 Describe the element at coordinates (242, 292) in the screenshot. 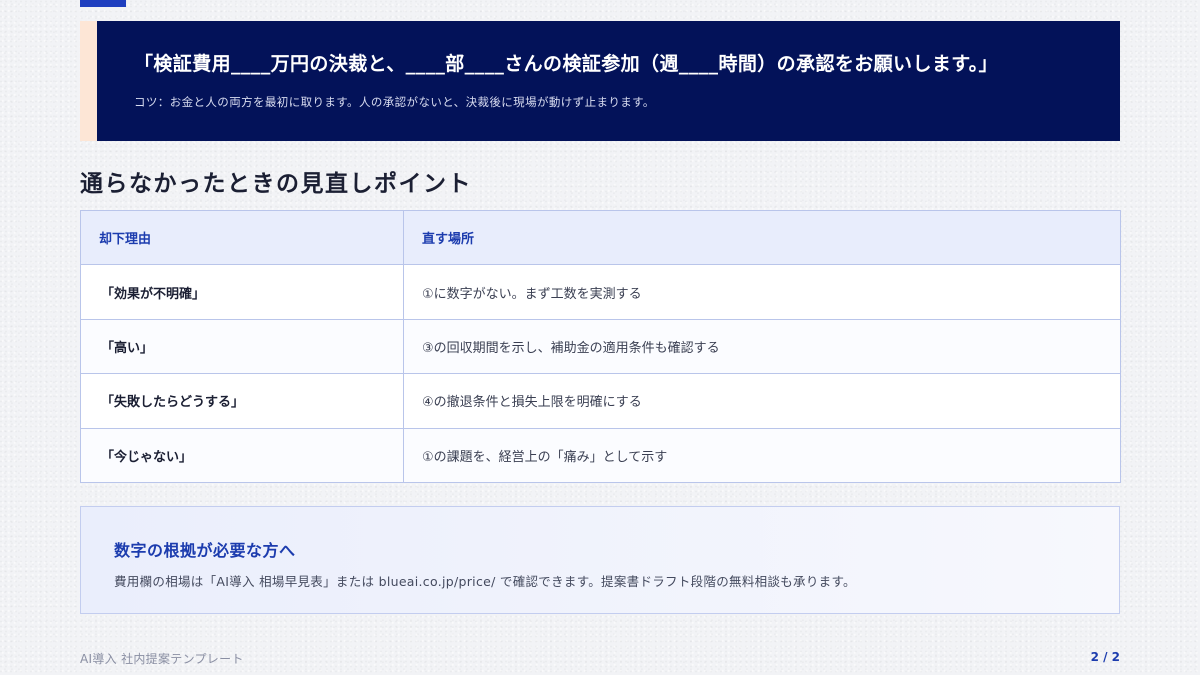

I see `rejection-reason-cell: 「効果が不明確」` at that location.